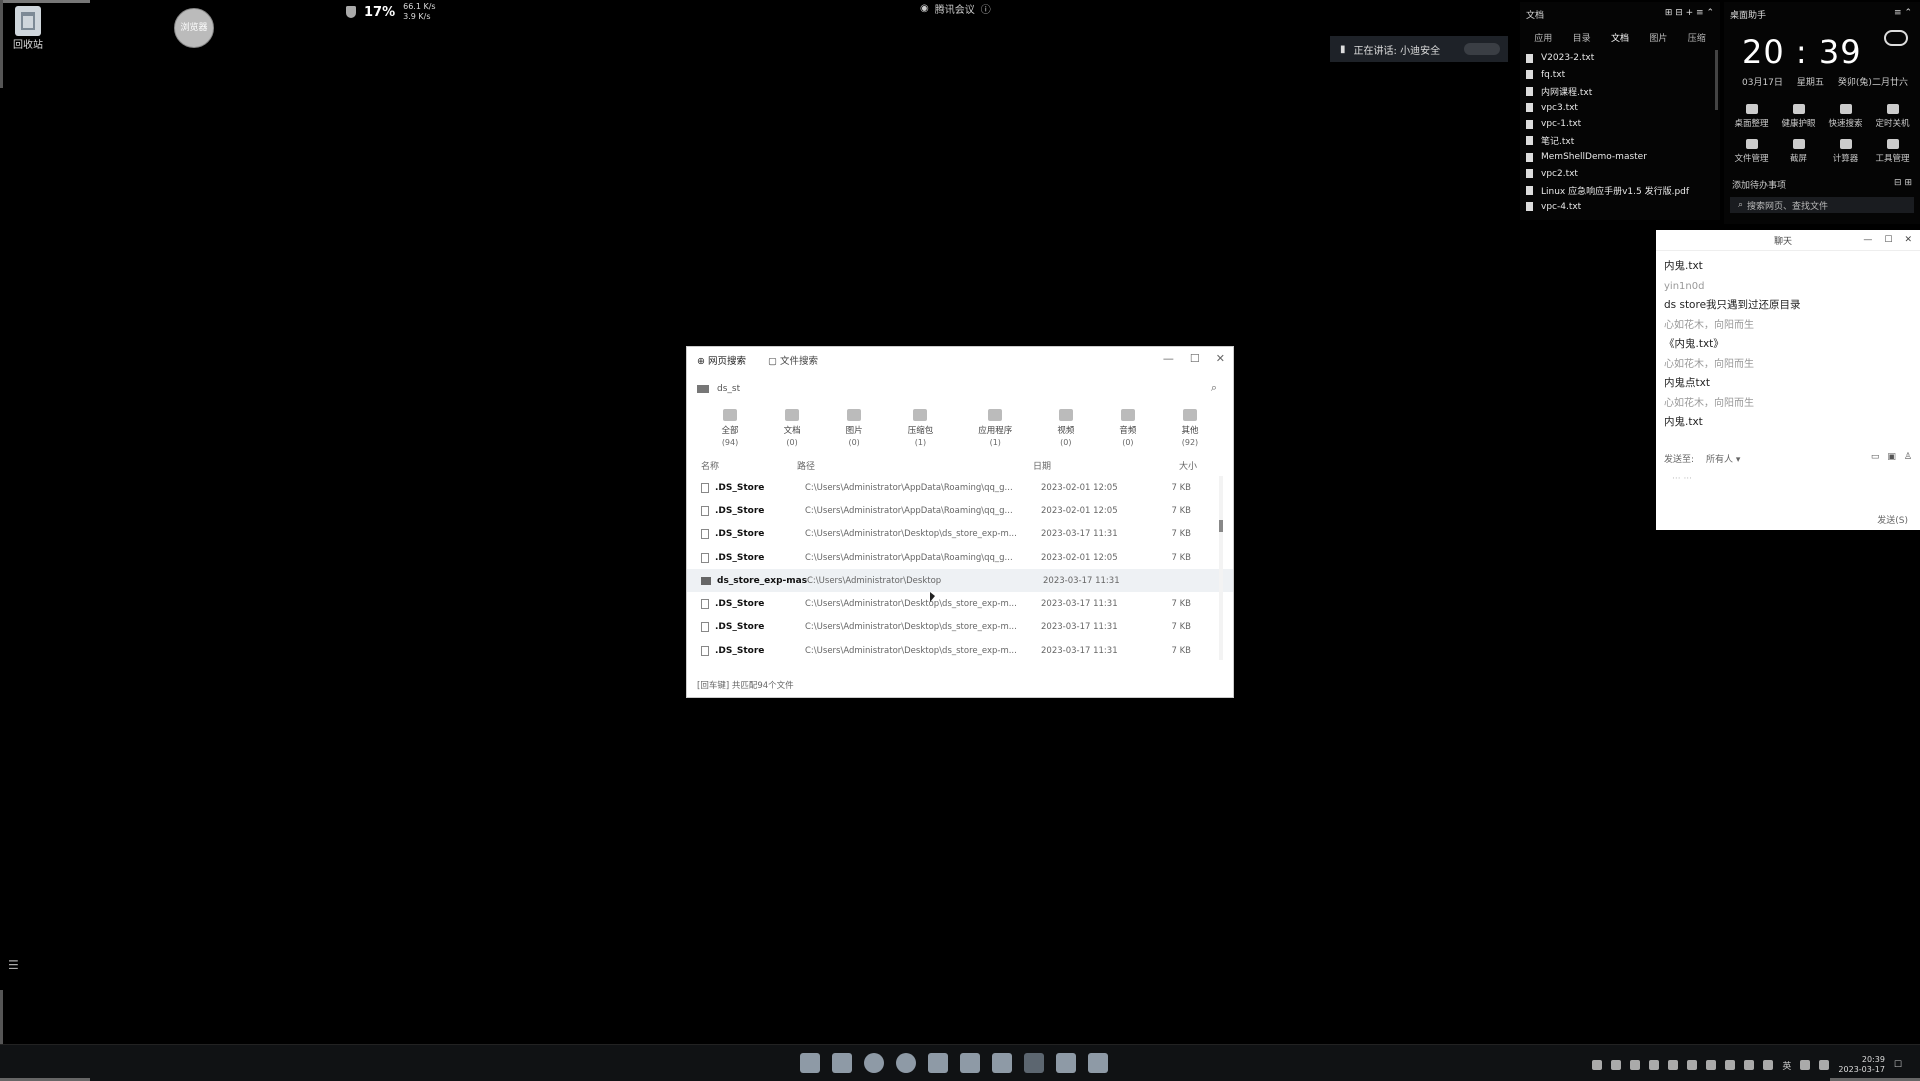 Image resolution: width=1920 pixels, height=1081 pixels. Describe the element at coordinates (1620, 207) in the screenshot. I see `list-item: vpc-4.txt` at that location.